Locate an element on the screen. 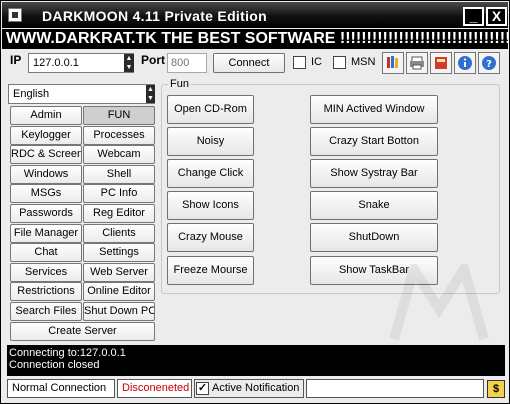 The height and width of the screenshot is (404, 510). active-notification-label: Active Notification is located at coordinates (249, 388).